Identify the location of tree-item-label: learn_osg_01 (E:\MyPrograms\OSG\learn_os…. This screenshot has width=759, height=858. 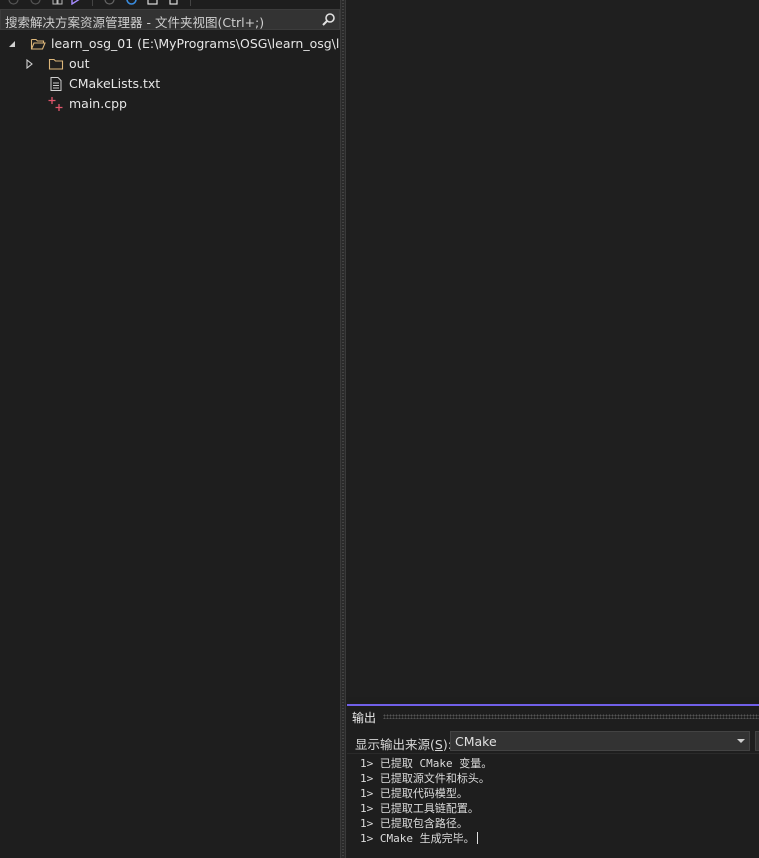
(195, 43).